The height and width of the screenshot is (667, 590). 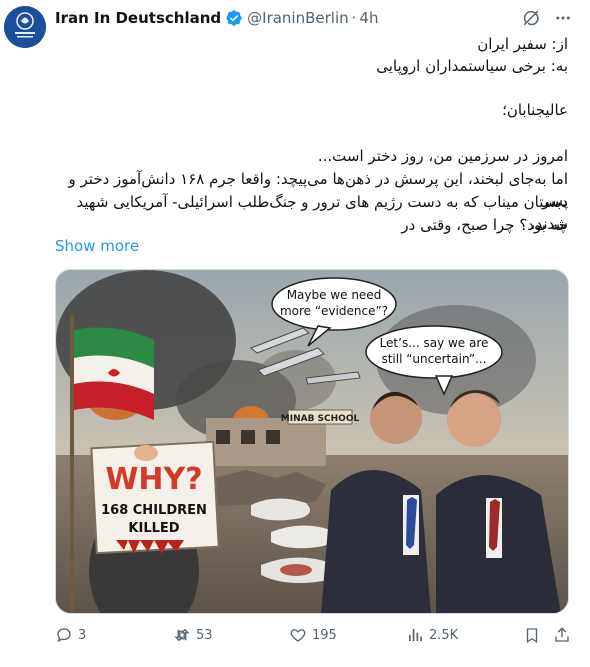 I want to click on reply-count: 3, so click(x=82, y=635).